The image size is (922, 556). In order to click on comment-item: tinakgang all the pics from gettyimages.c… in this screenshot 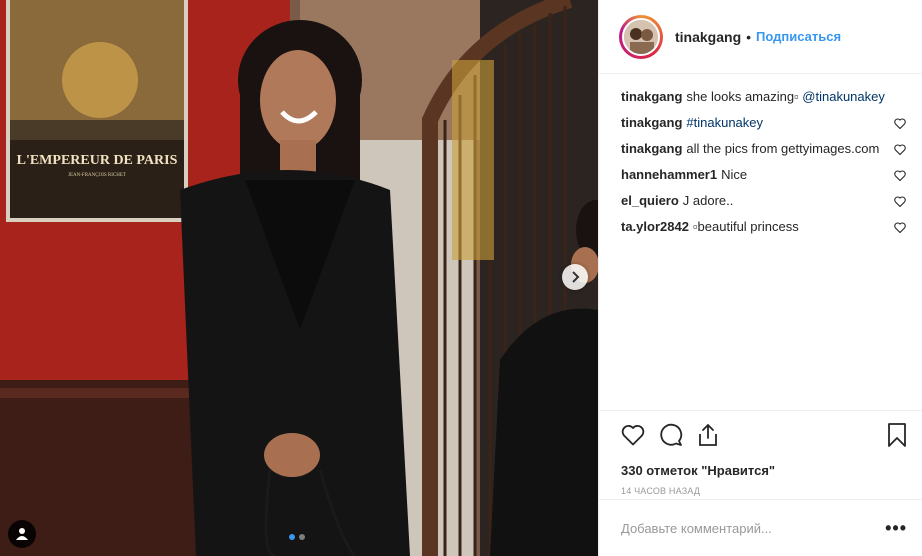, I will do `click(763, 149)`.